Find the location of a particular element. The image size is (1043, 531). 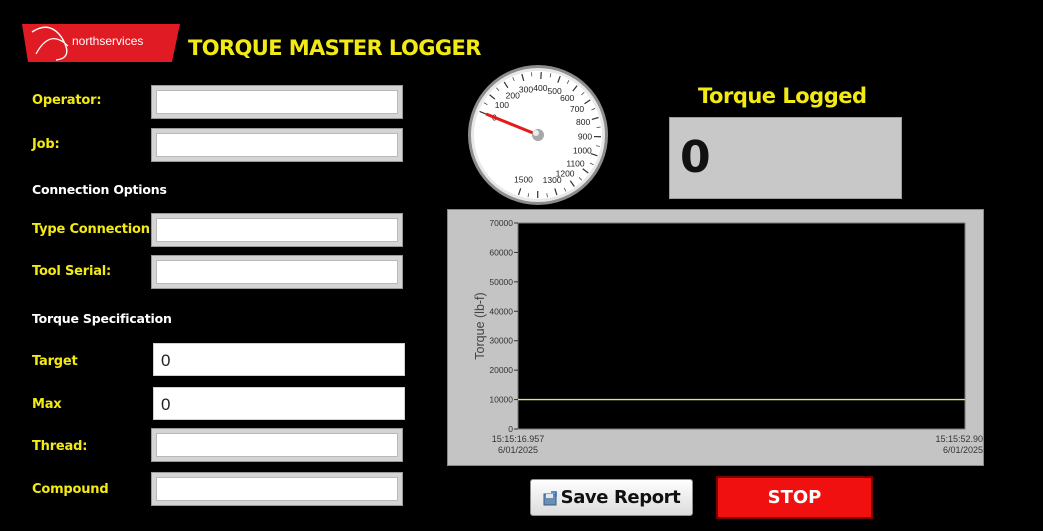

thread-field is located at coordinates (277, 445).